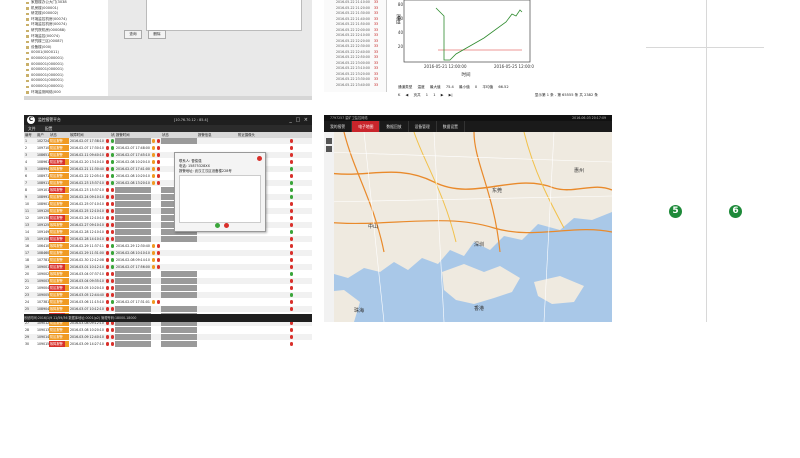  Describe the element at coordinates (168, 197) in the screenshot. I see `alarm-row: 9 108991 防区报警 2016-02-24 09:10:10` at that location.